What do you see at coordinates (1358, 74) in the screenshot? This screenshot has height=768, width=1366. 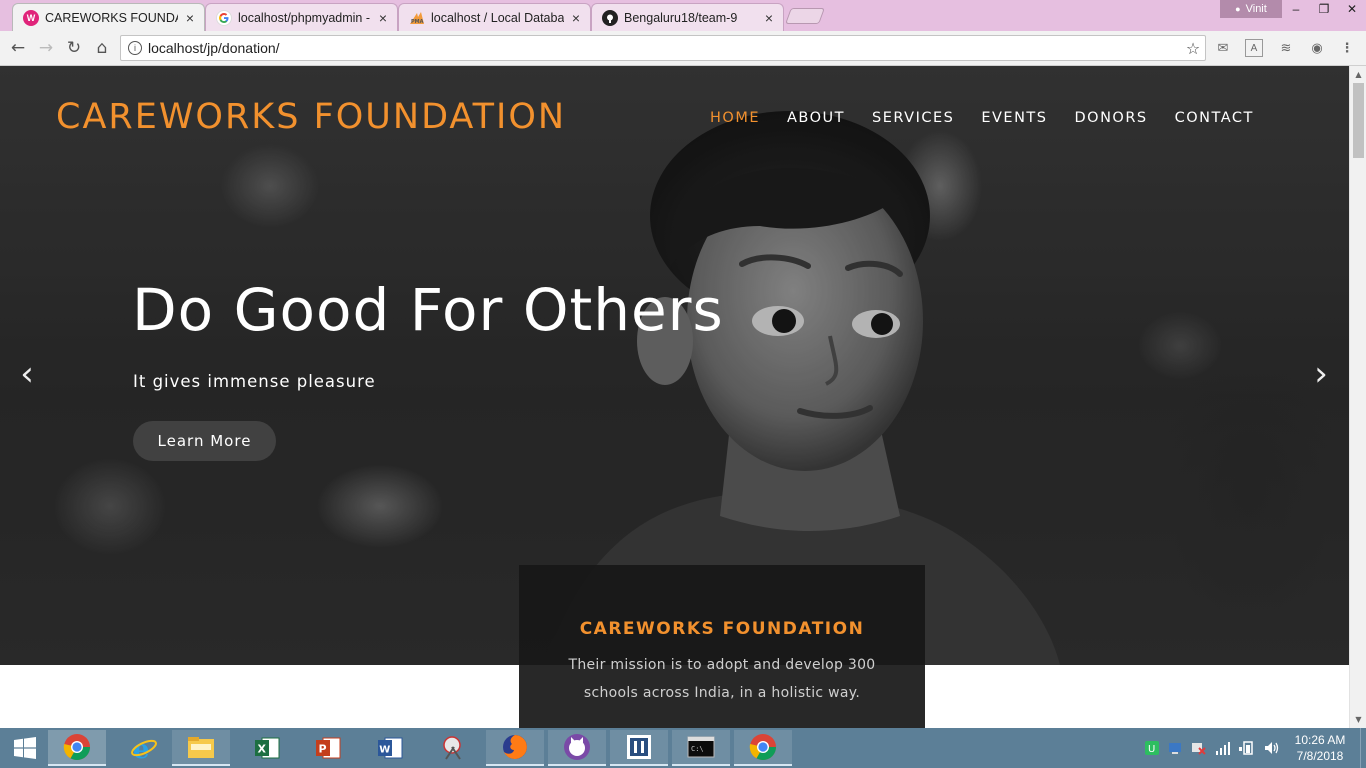 I see `scroll-up-icon: ▲` at bounding box center [1358, 74].